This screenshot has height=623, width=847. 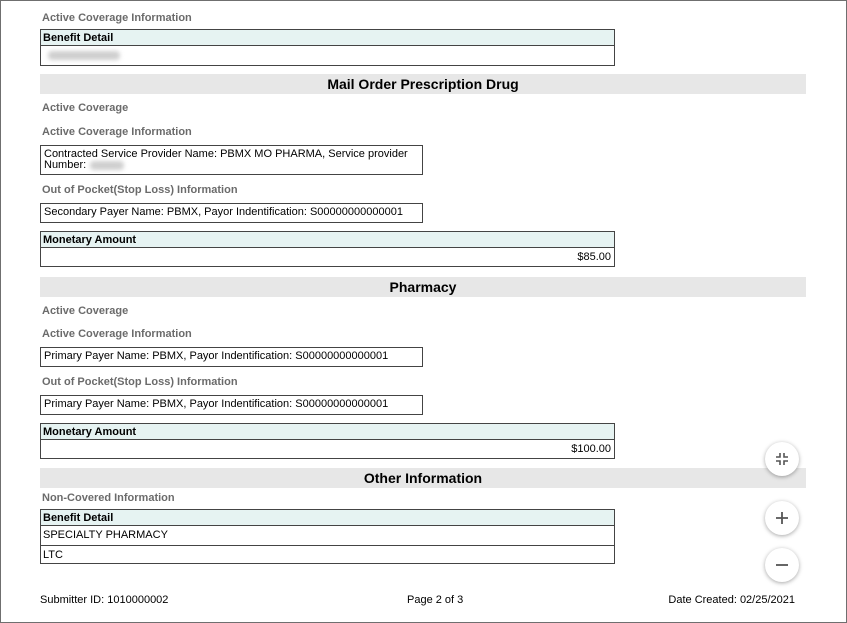 What do you see at coordinates (327, 536) in the screenshot?
I see `other-benefit-table: Benefit Detail SPECIALTY PHARMACY LTC` at bounding box center [327, 536].